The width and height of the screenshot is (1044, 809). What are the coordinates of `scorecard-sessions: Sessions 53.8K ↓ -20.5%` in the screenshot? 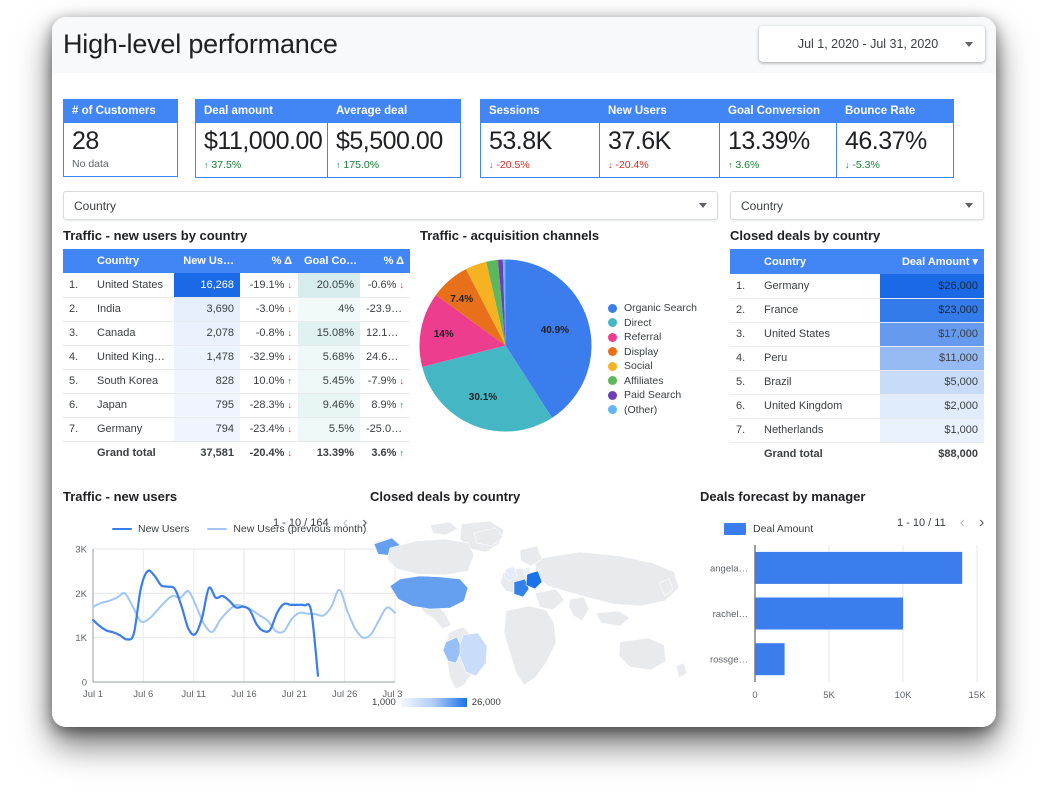 It's located at (540, 138).